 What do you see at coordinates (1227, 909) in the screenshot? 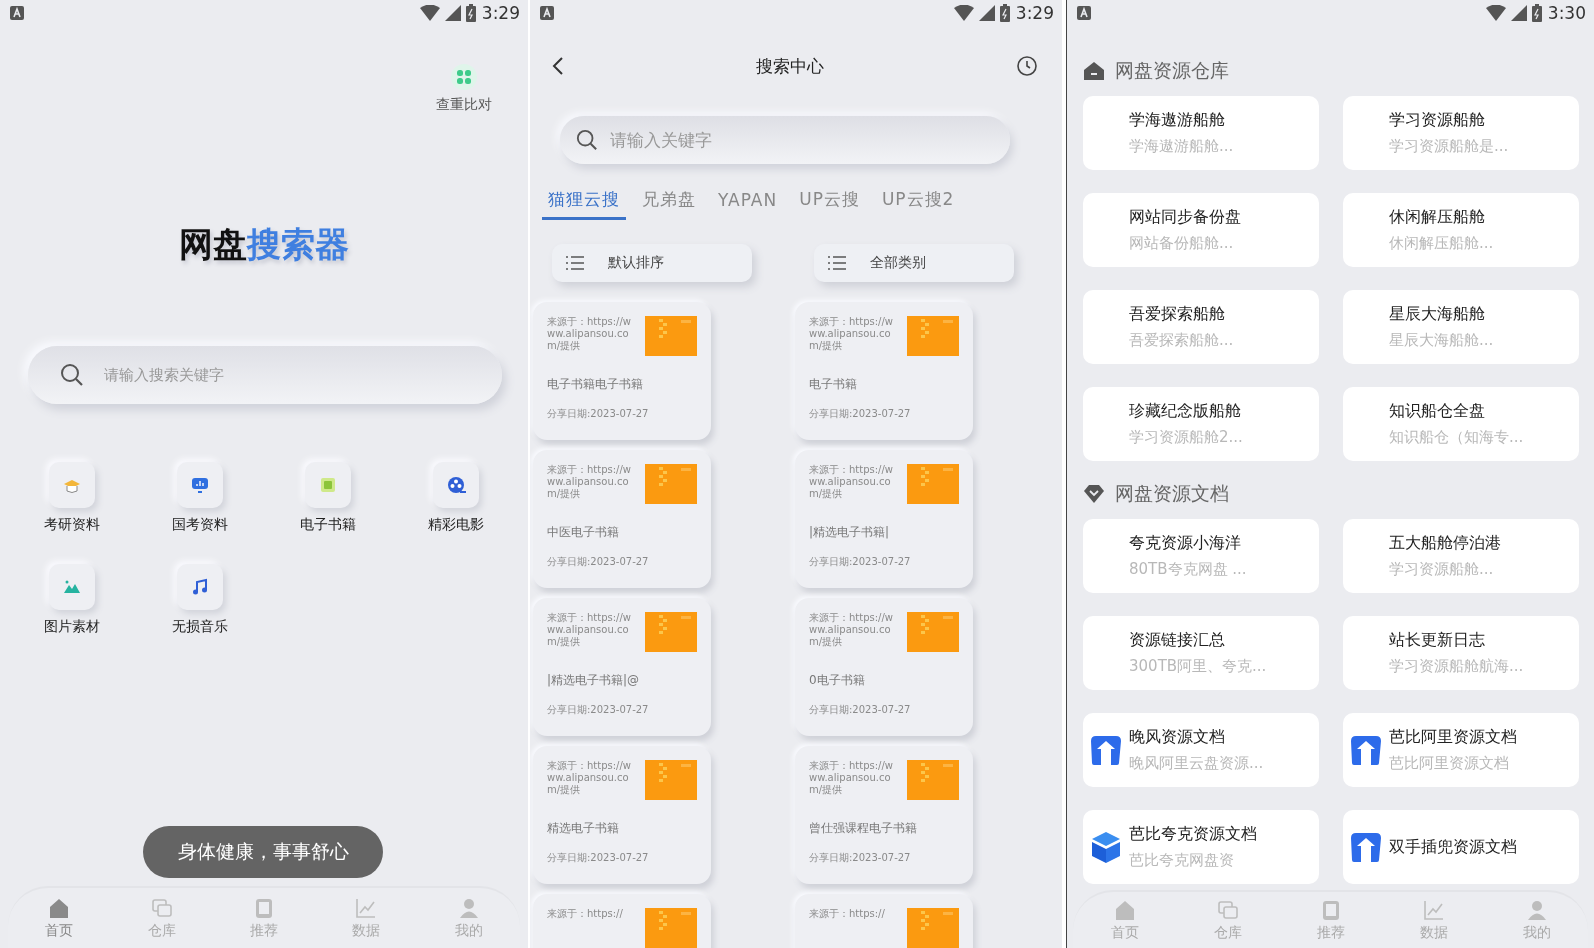
I see `stacked-windows-icon` at bounding box center [1227, 909].